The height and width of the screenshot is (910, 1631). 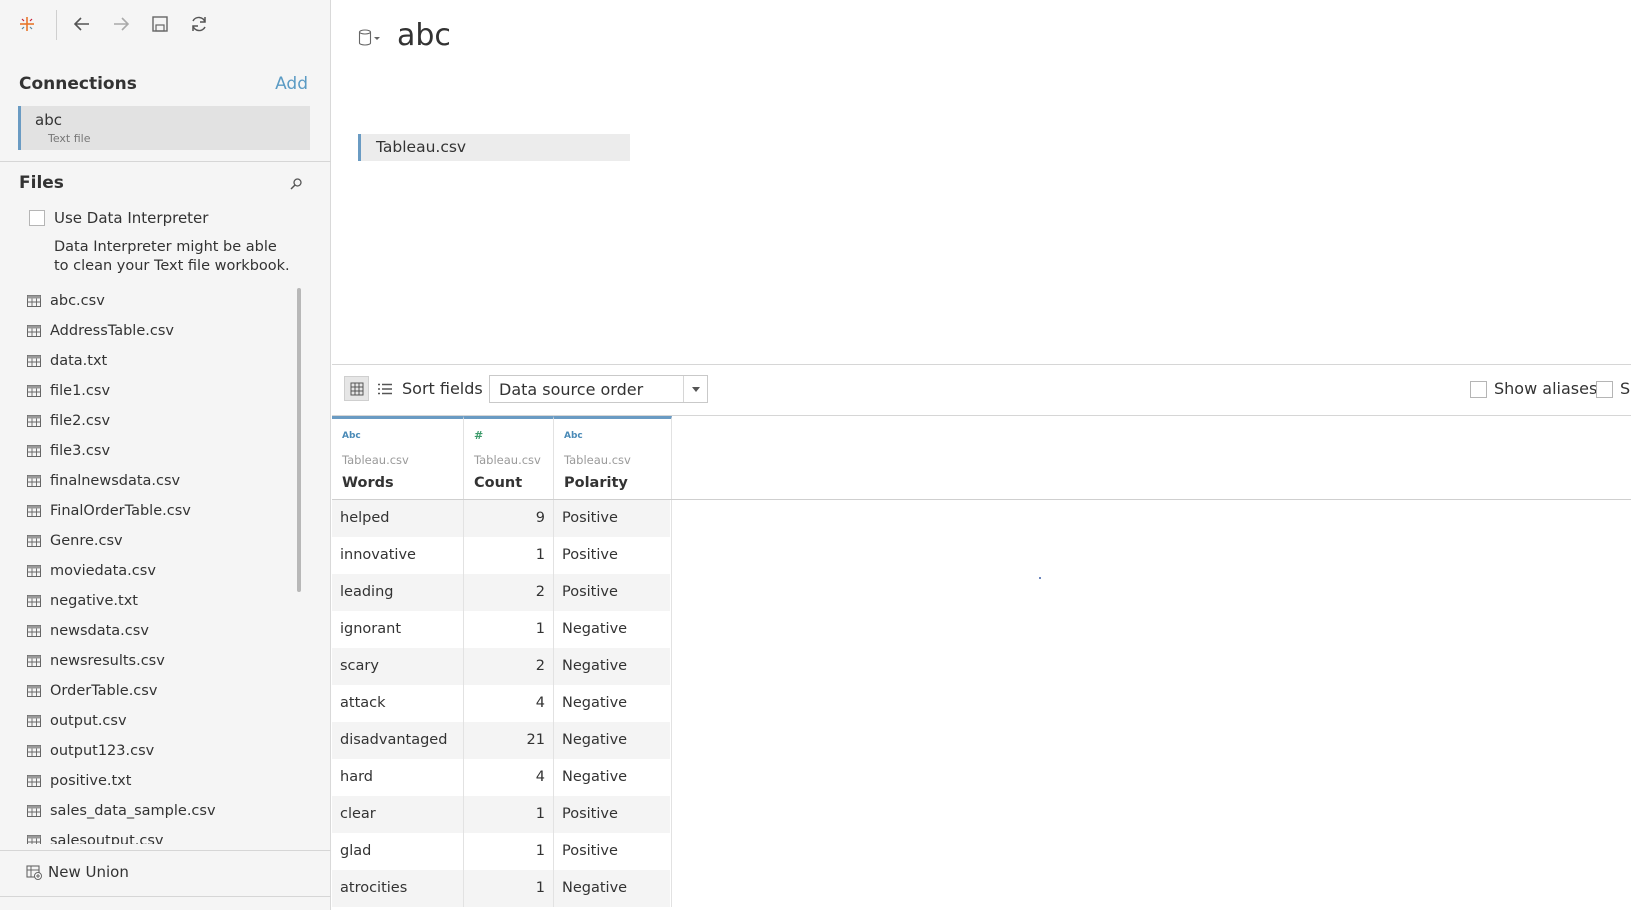 What do you see at coordinates (150, 811) in the screenshot?
I see `file-item: sales_data_sample.csv` at bounding box center [150, 811].